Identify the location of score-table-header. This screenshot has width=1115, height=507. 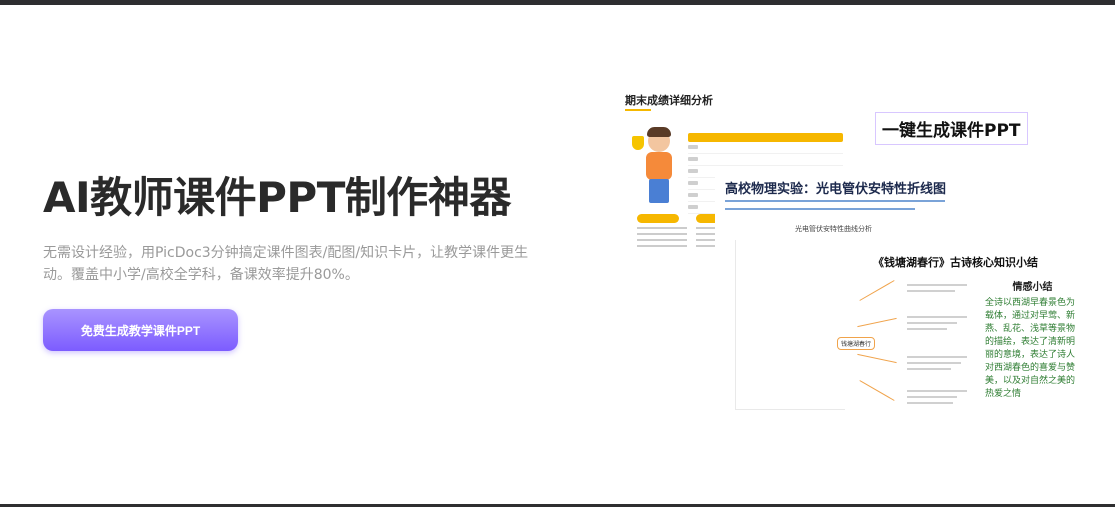
(765, 137).